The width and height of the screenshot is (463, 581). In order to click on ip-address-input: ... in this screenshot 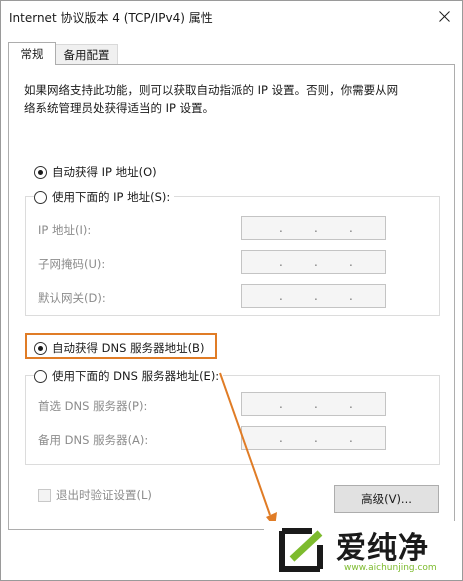, I will do `click(313, 228)`.